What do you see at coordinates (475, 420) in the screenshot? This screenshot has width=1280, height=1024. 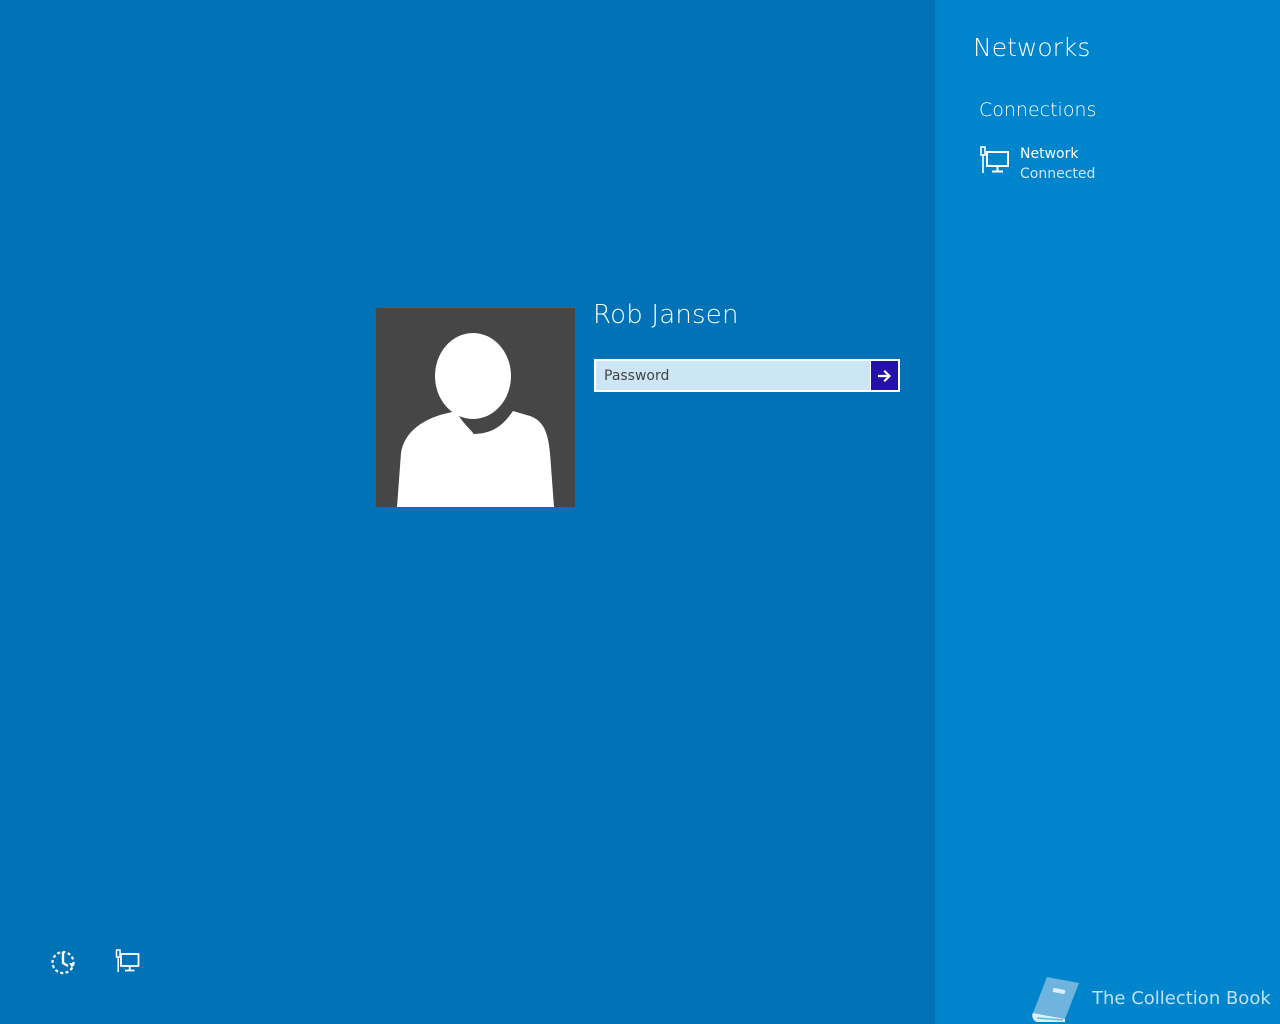 I see `user-silhouette-icon` at bounding box center [475, 420].